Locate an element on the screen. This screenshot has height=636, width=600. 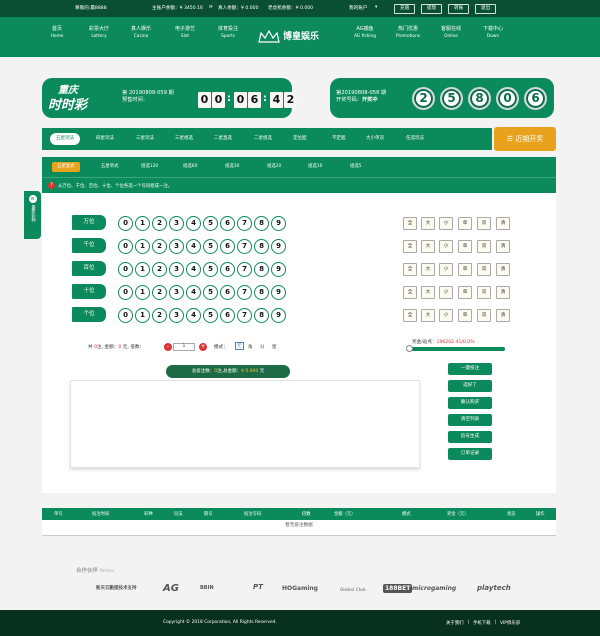
refresh-icon: ⟳ is located at coordinates (211, 7).